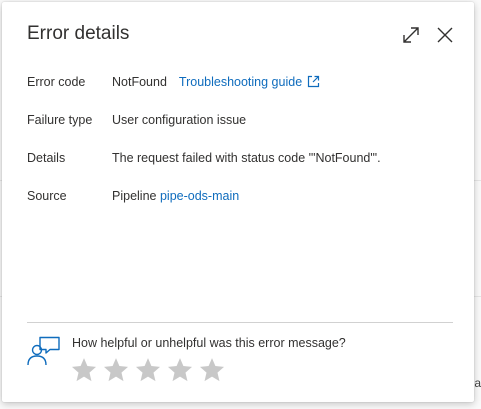  I want to click on close-button, so click(445, 35).